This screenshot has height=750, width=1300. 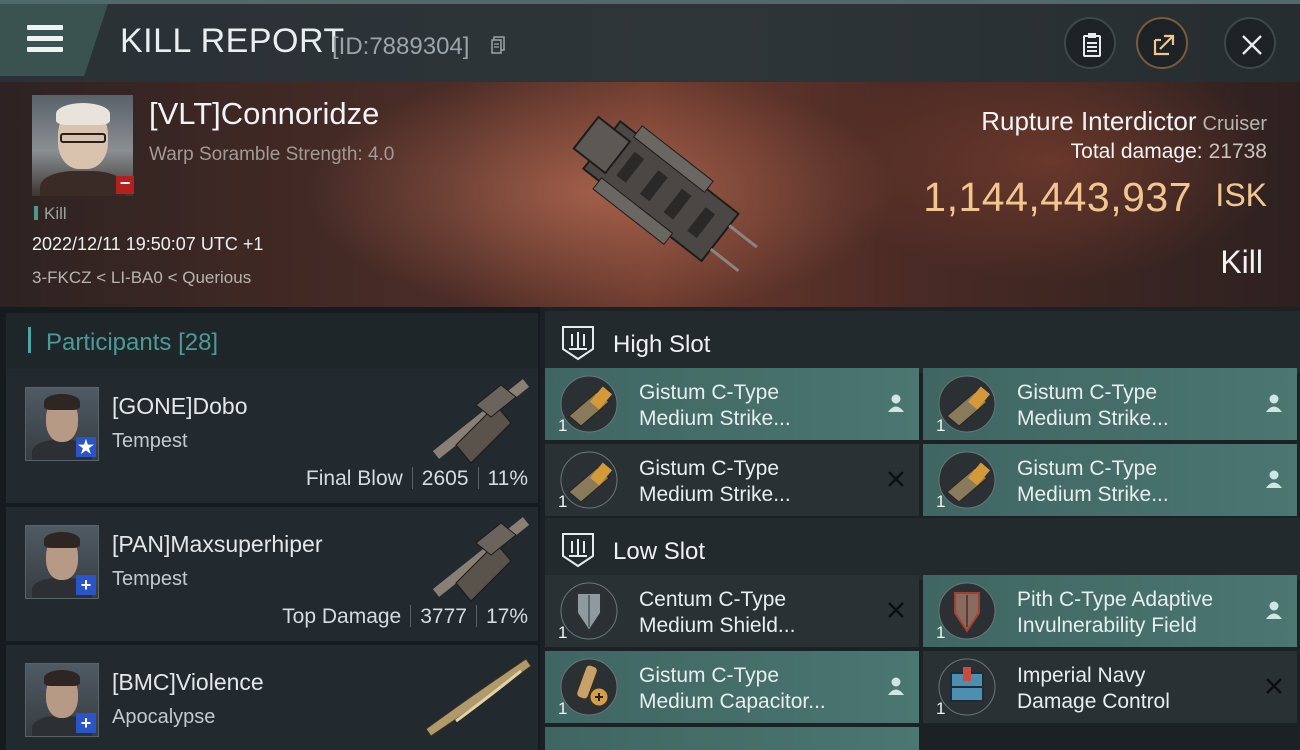 What do you see at coordinates (217, 544) in the screenshot?
I see `participant-name: [PAN]Maxsuperhiper` at bounding box center [217, 544].